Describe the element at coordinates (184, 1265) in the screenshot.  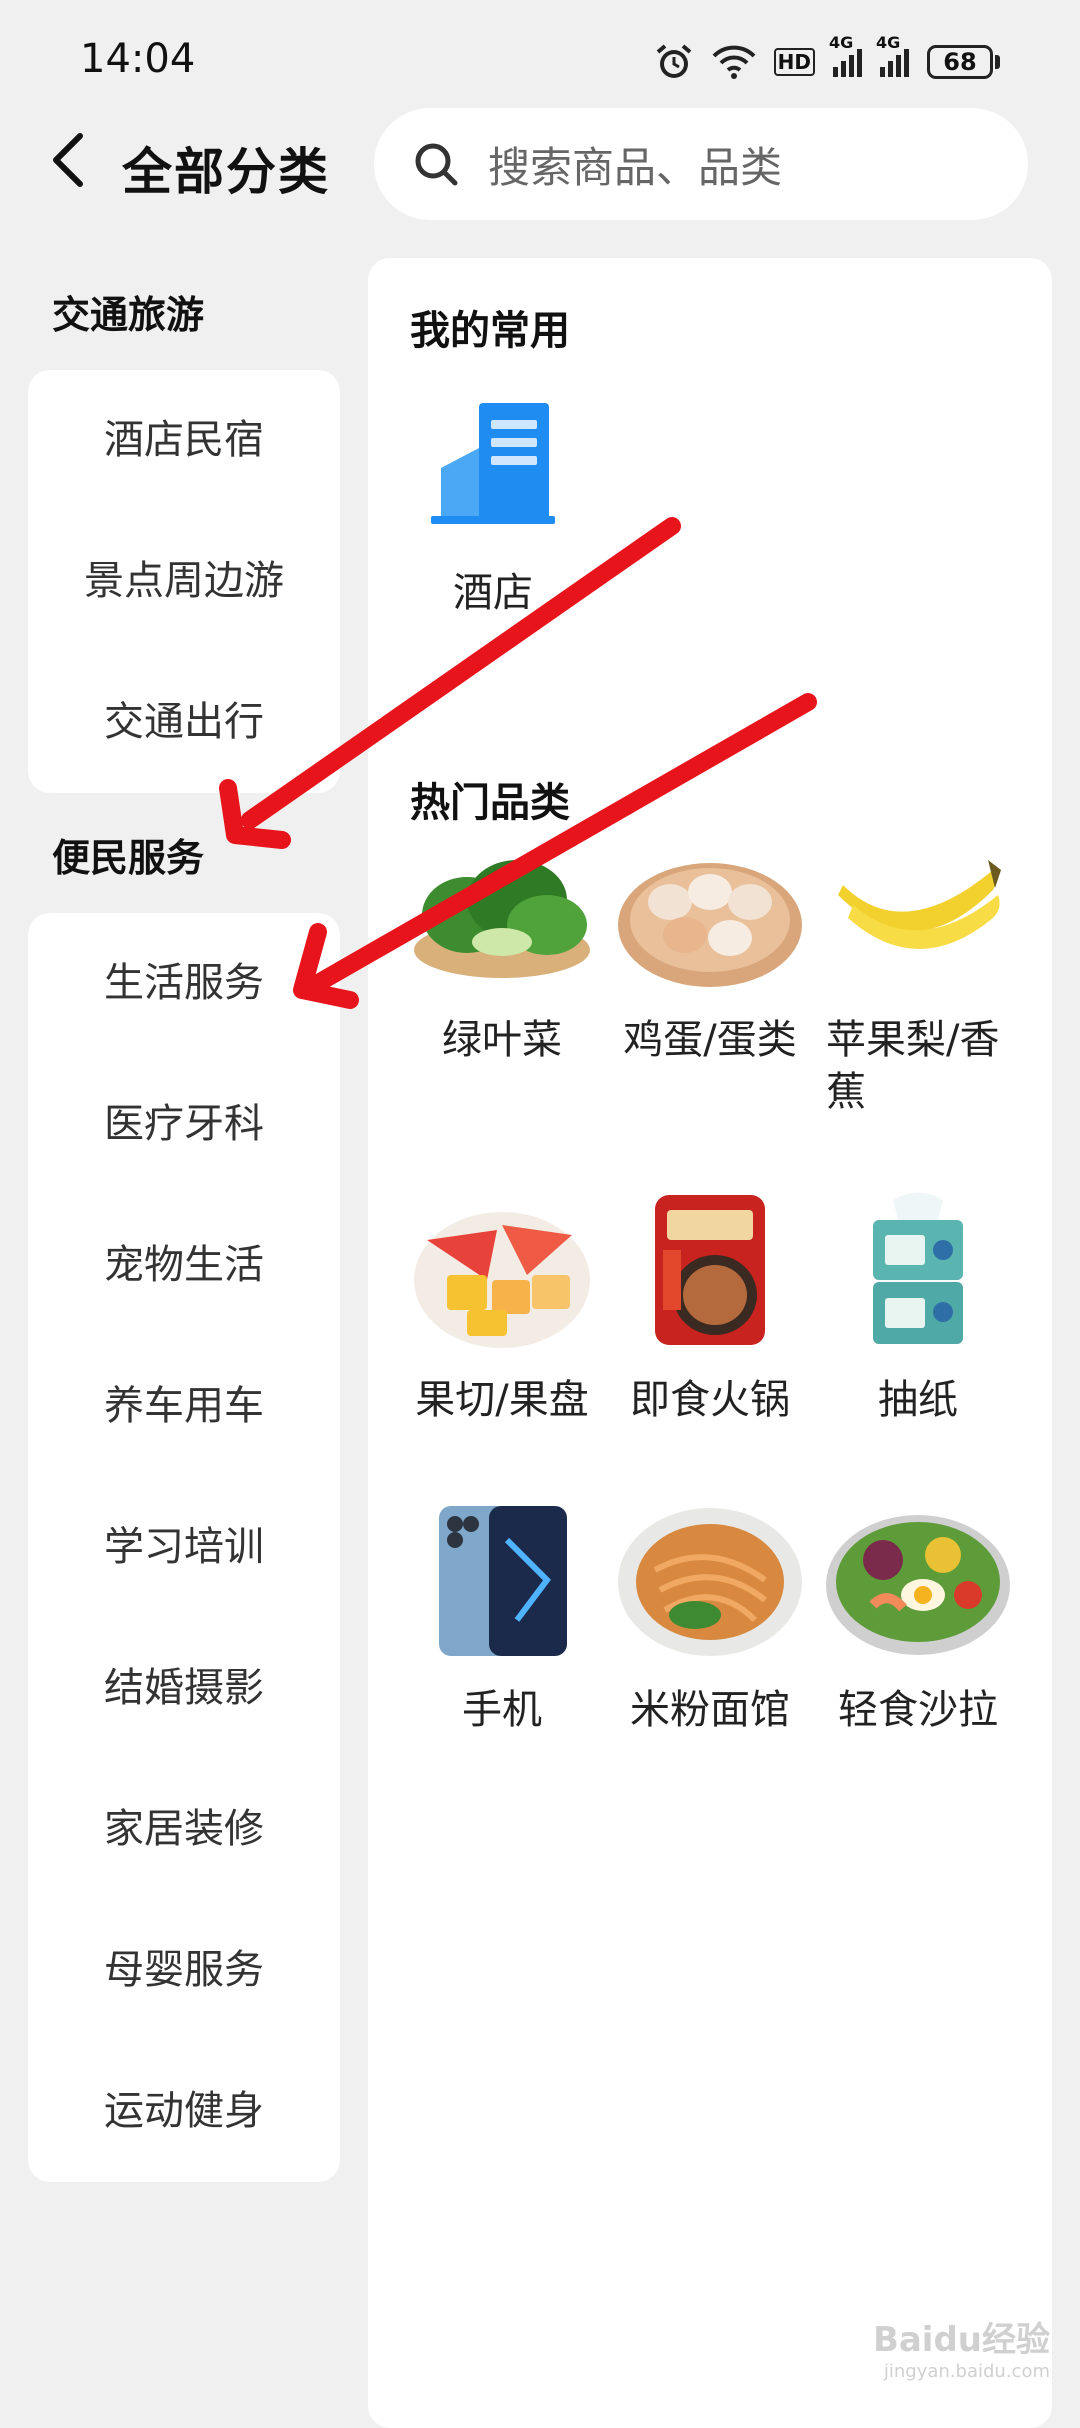
I see `sidebar-item-pets: 宠物生活` at that location.